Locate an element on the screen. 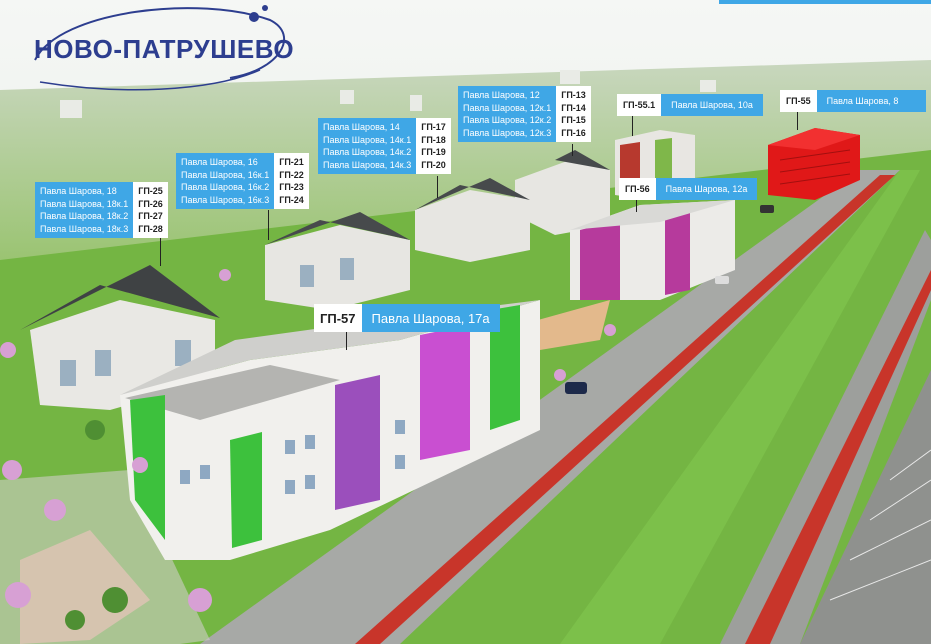 The width and height of the screenshot is (931, 644). plot-code: ГП-24 is located at coordinates (291, 199).